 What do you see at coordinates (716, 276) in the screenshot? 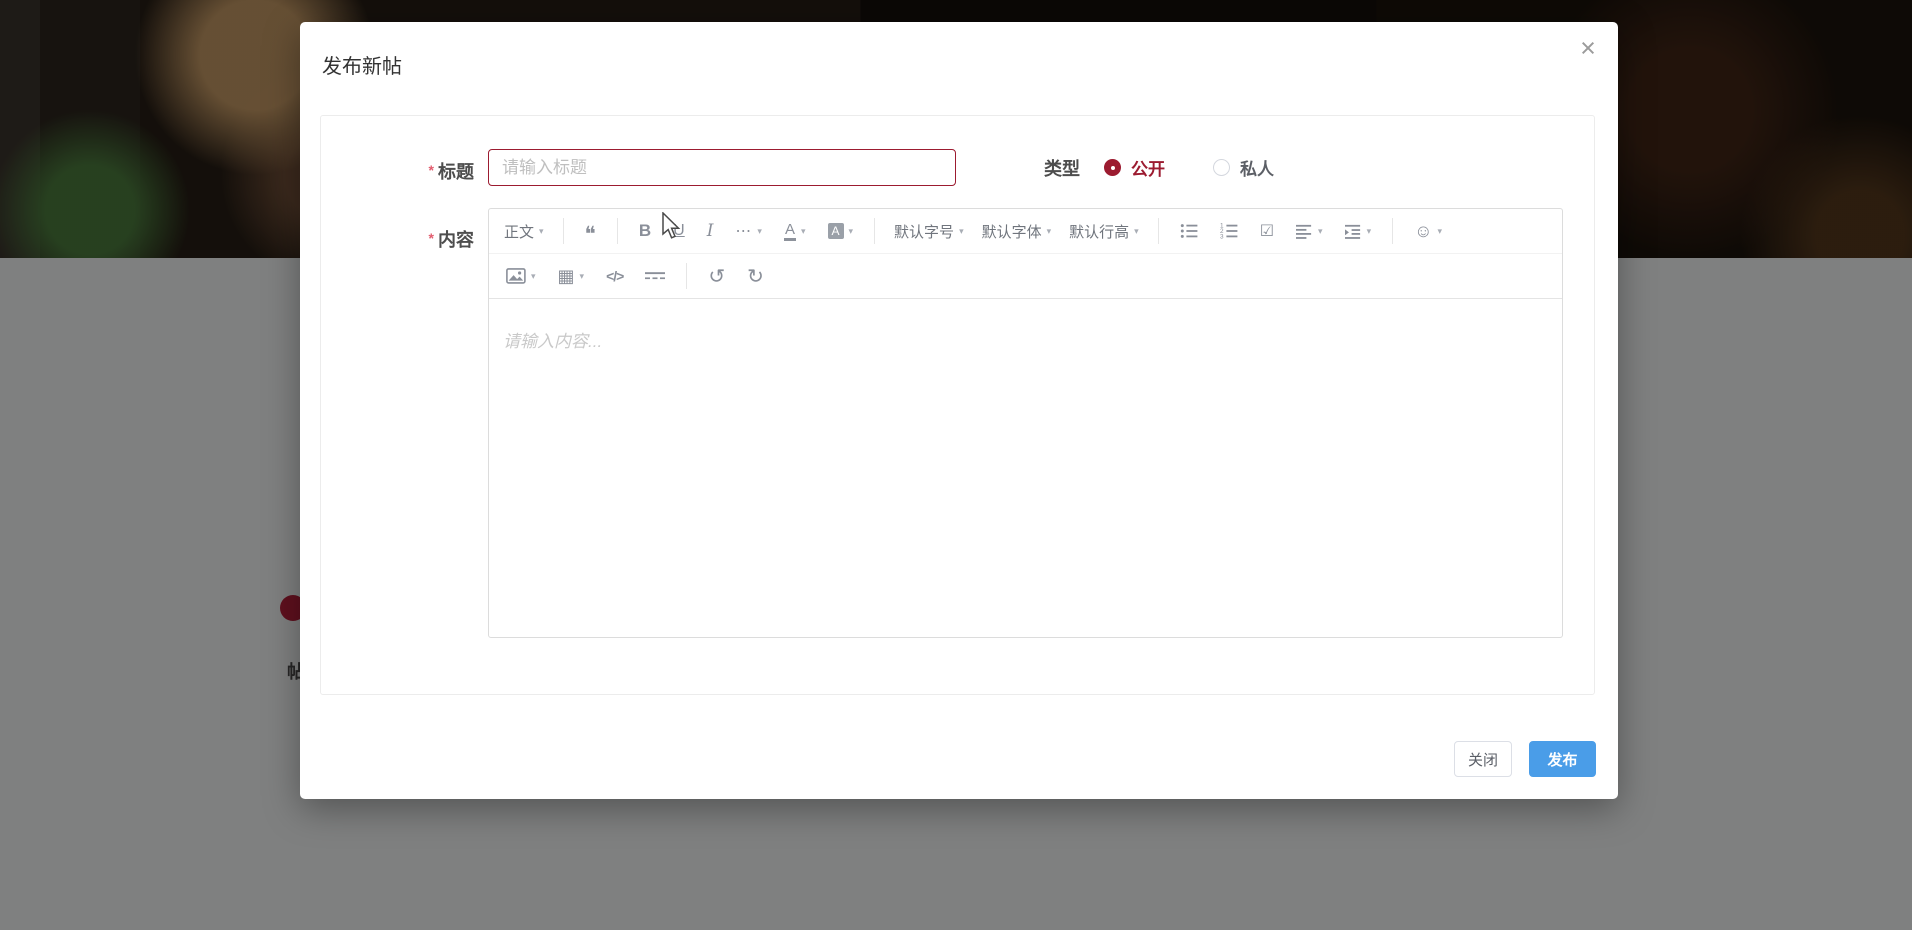
I see `undo-button: ↺` at bounding box center [716, 276].